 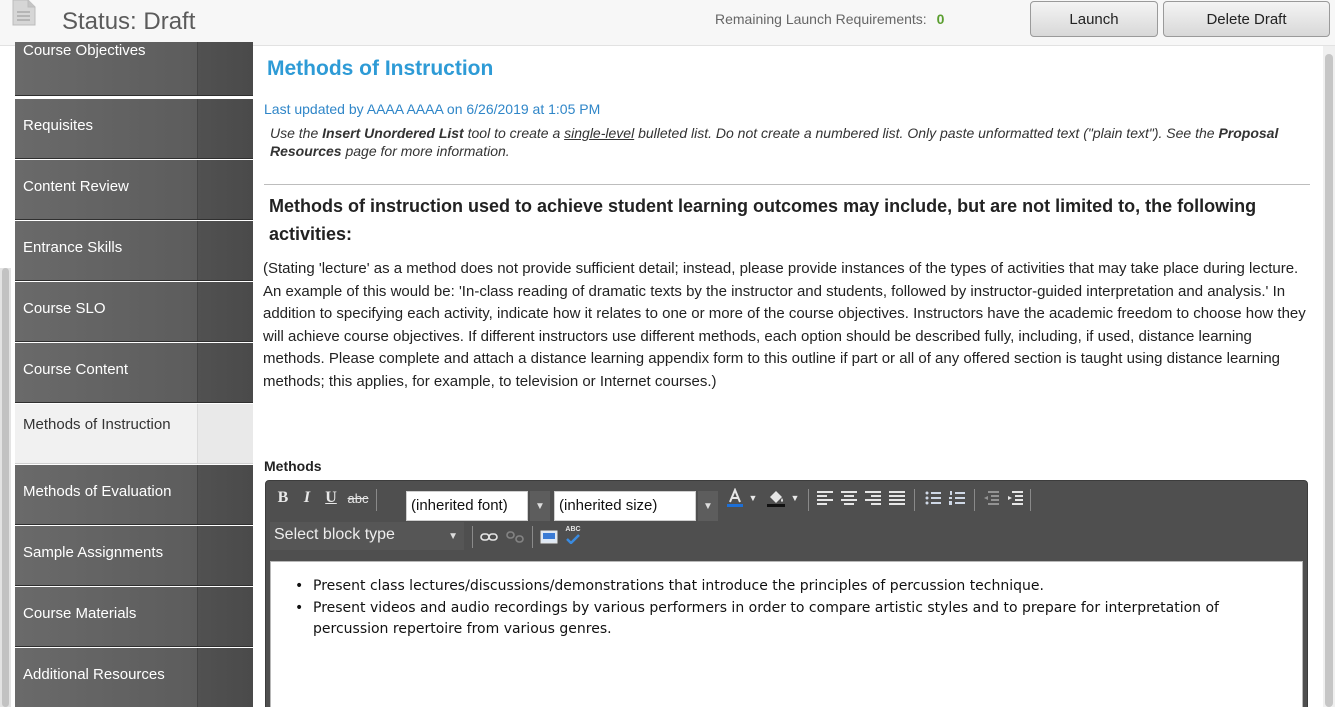 I want to click on content-scrollbar, so click(x=1329, y=376).